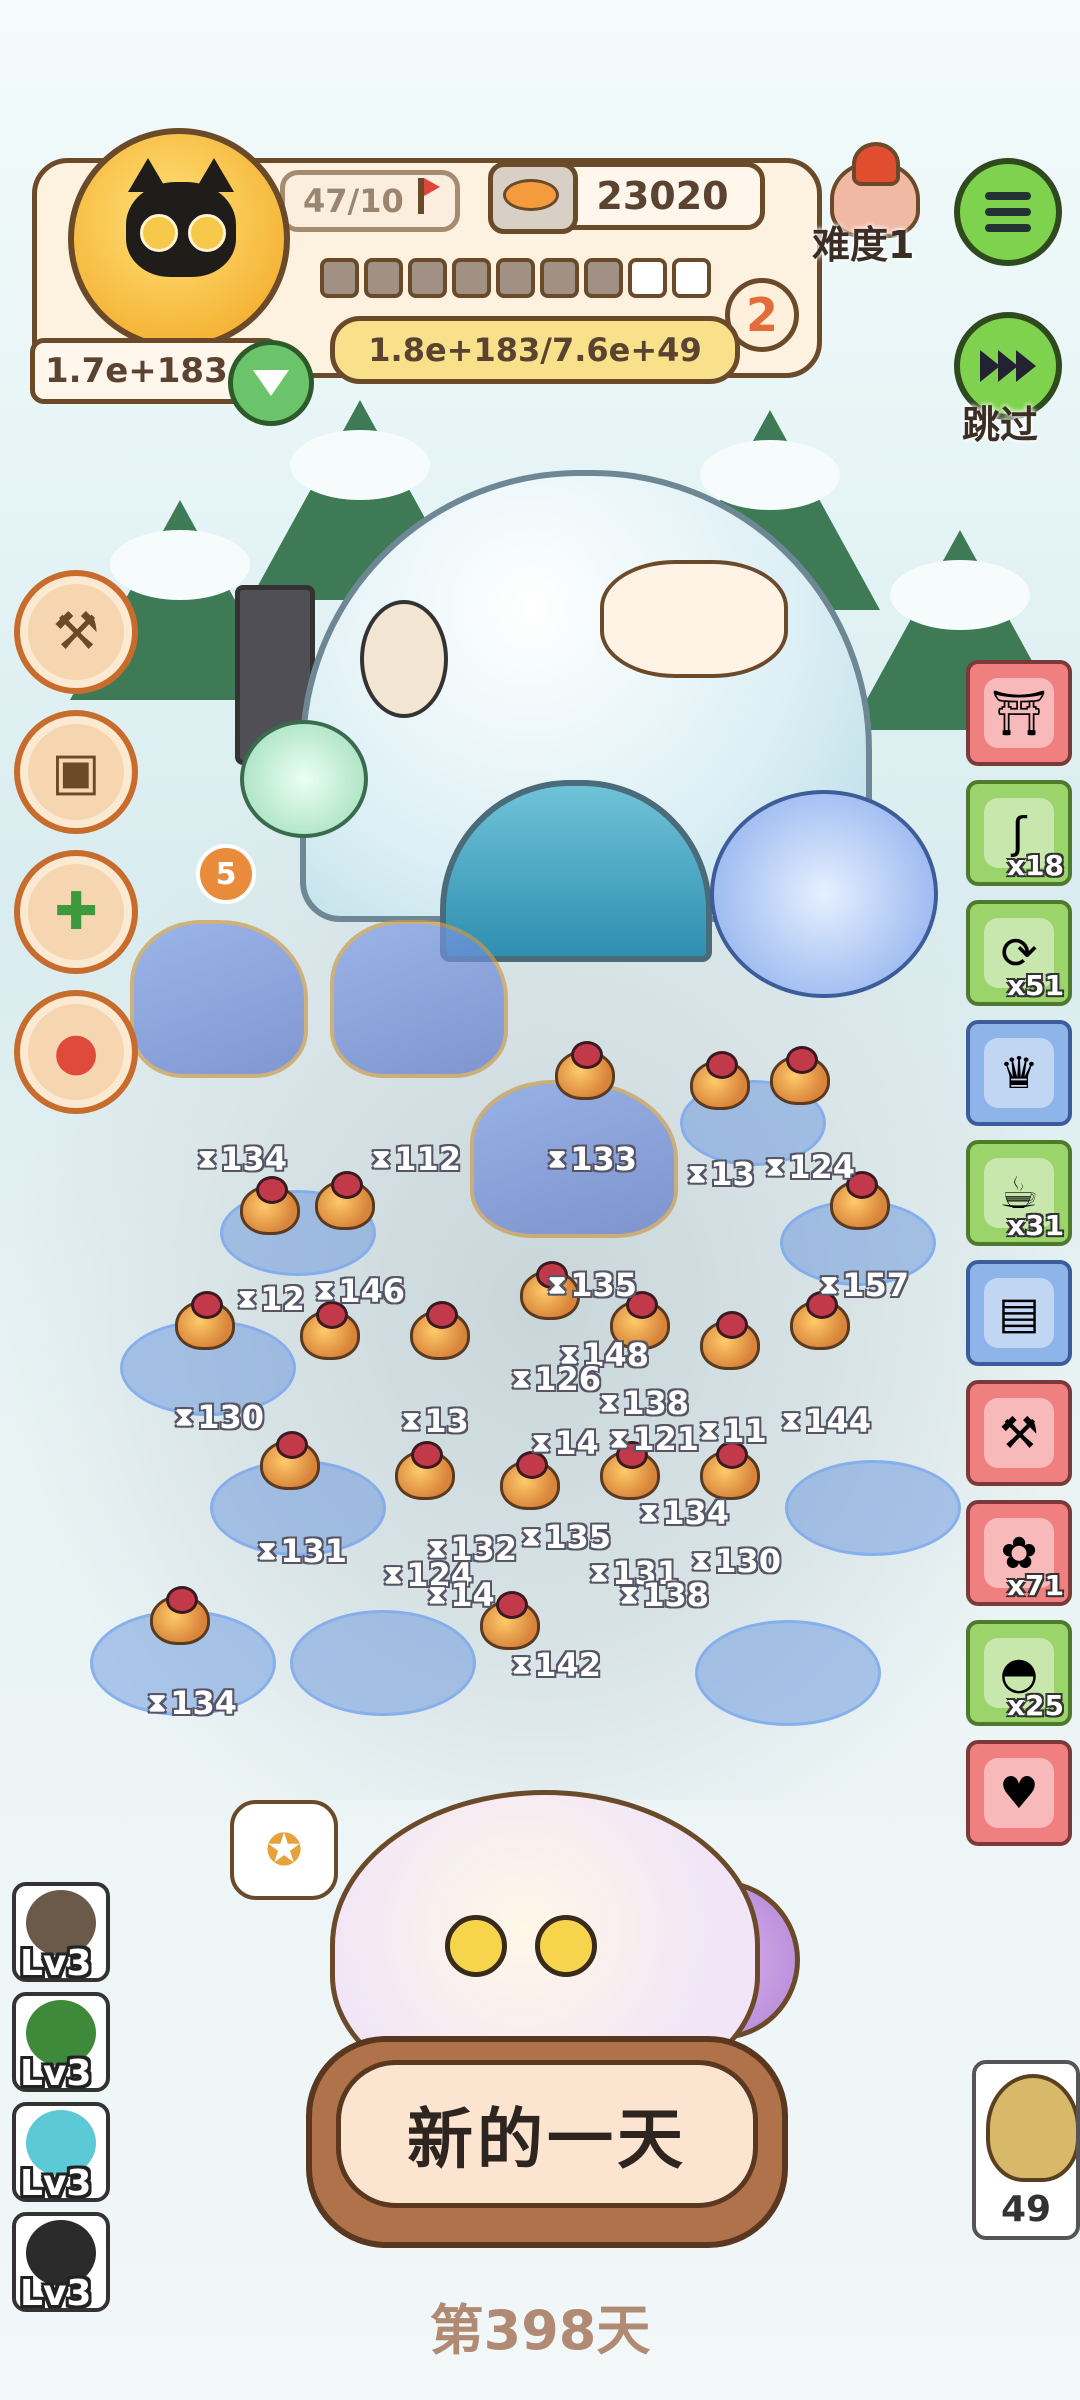 Image resolution: width=1080 pixels, height=2400 pixels. I want to click on item-slot: ◓ x25, so click(1019, 1673).